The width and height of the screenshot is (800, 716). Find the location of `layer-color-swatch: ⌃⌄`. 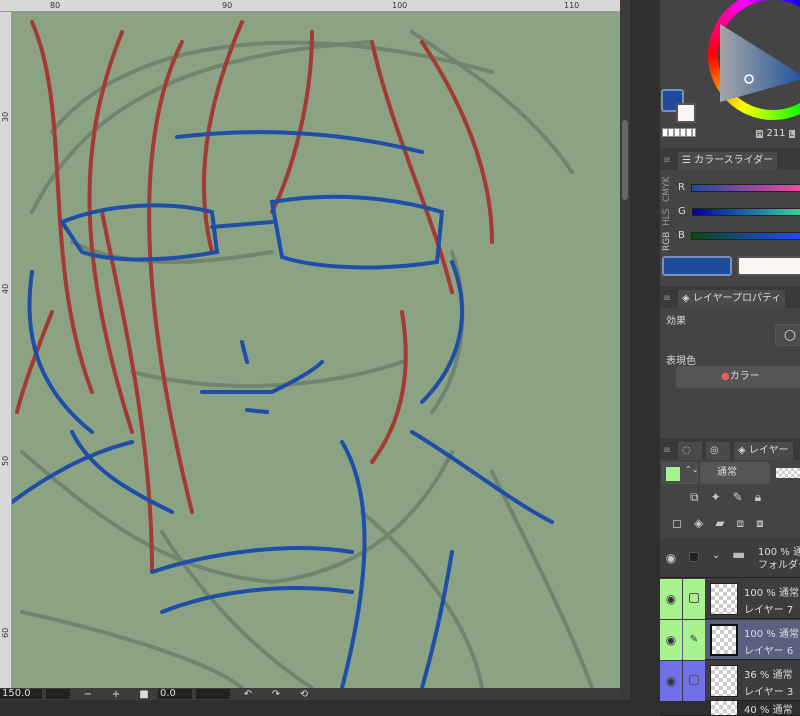

layer-color-swatch: ⌃⌄ is located at coordinates (680, 473).